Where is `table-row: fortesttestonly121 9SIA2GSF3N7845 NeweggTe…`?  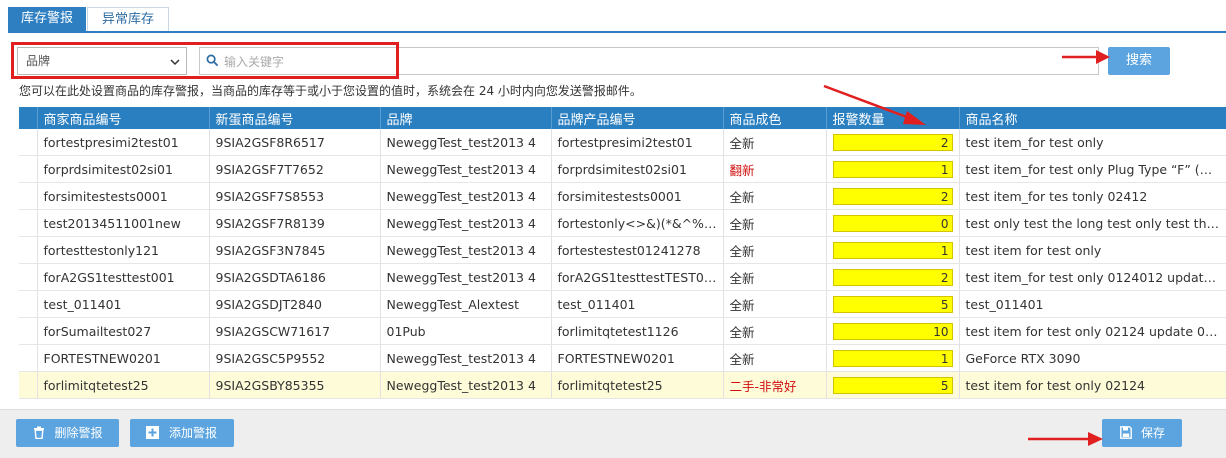 table-row: fortesttestonly121 9SIA2GSF3N7845 NeweggTe… is located at coordinates (622, 250).